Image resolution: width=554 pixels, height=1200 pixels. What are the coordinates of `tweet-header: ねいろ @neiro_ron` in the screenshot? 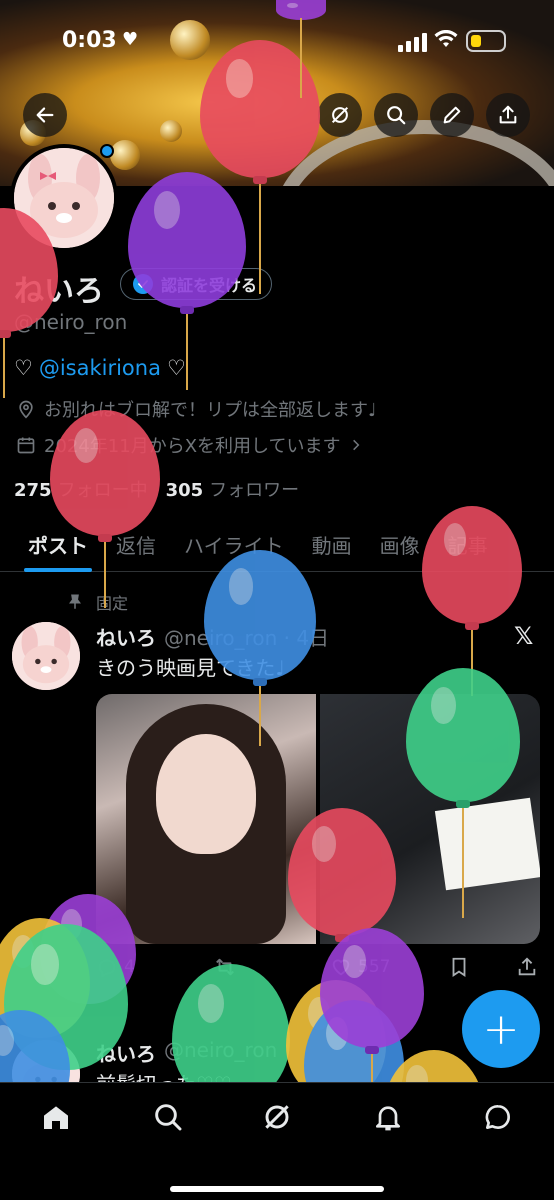 It's located at (186, 1052).